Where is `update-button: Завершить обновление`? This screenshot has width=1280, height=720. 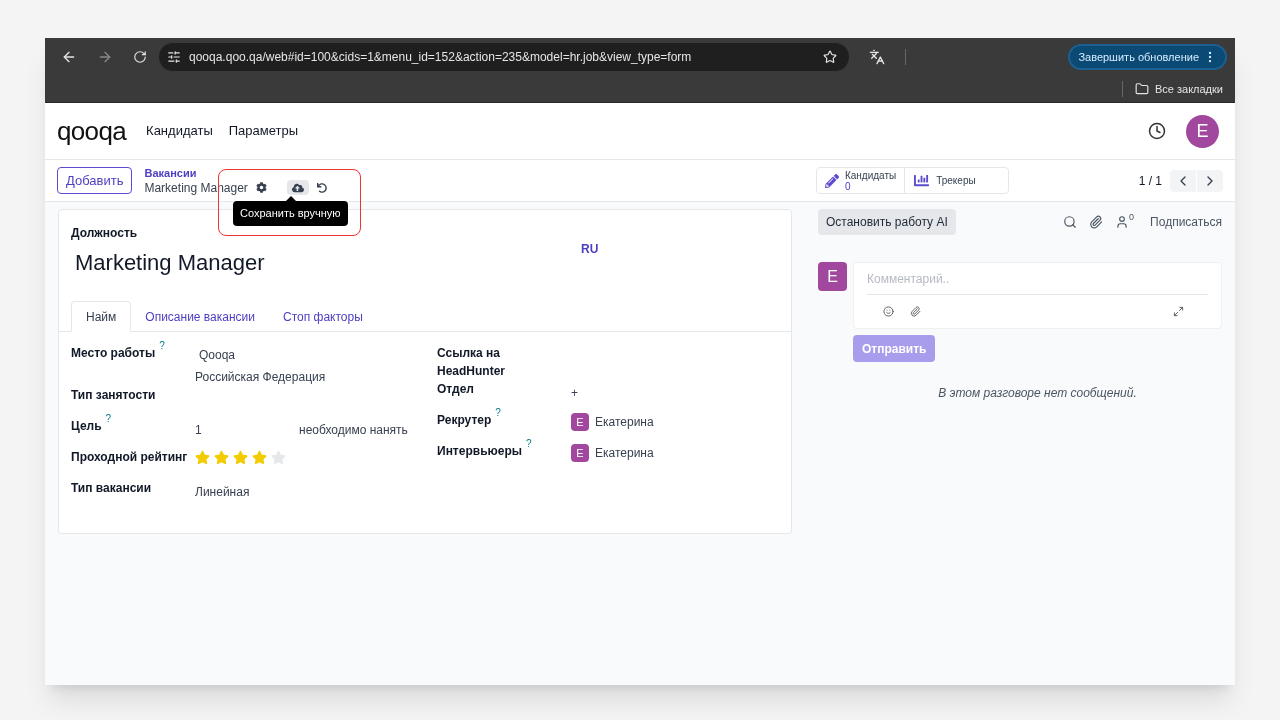 update-button: Завершить обновление is located at coordinates (1147, 57).